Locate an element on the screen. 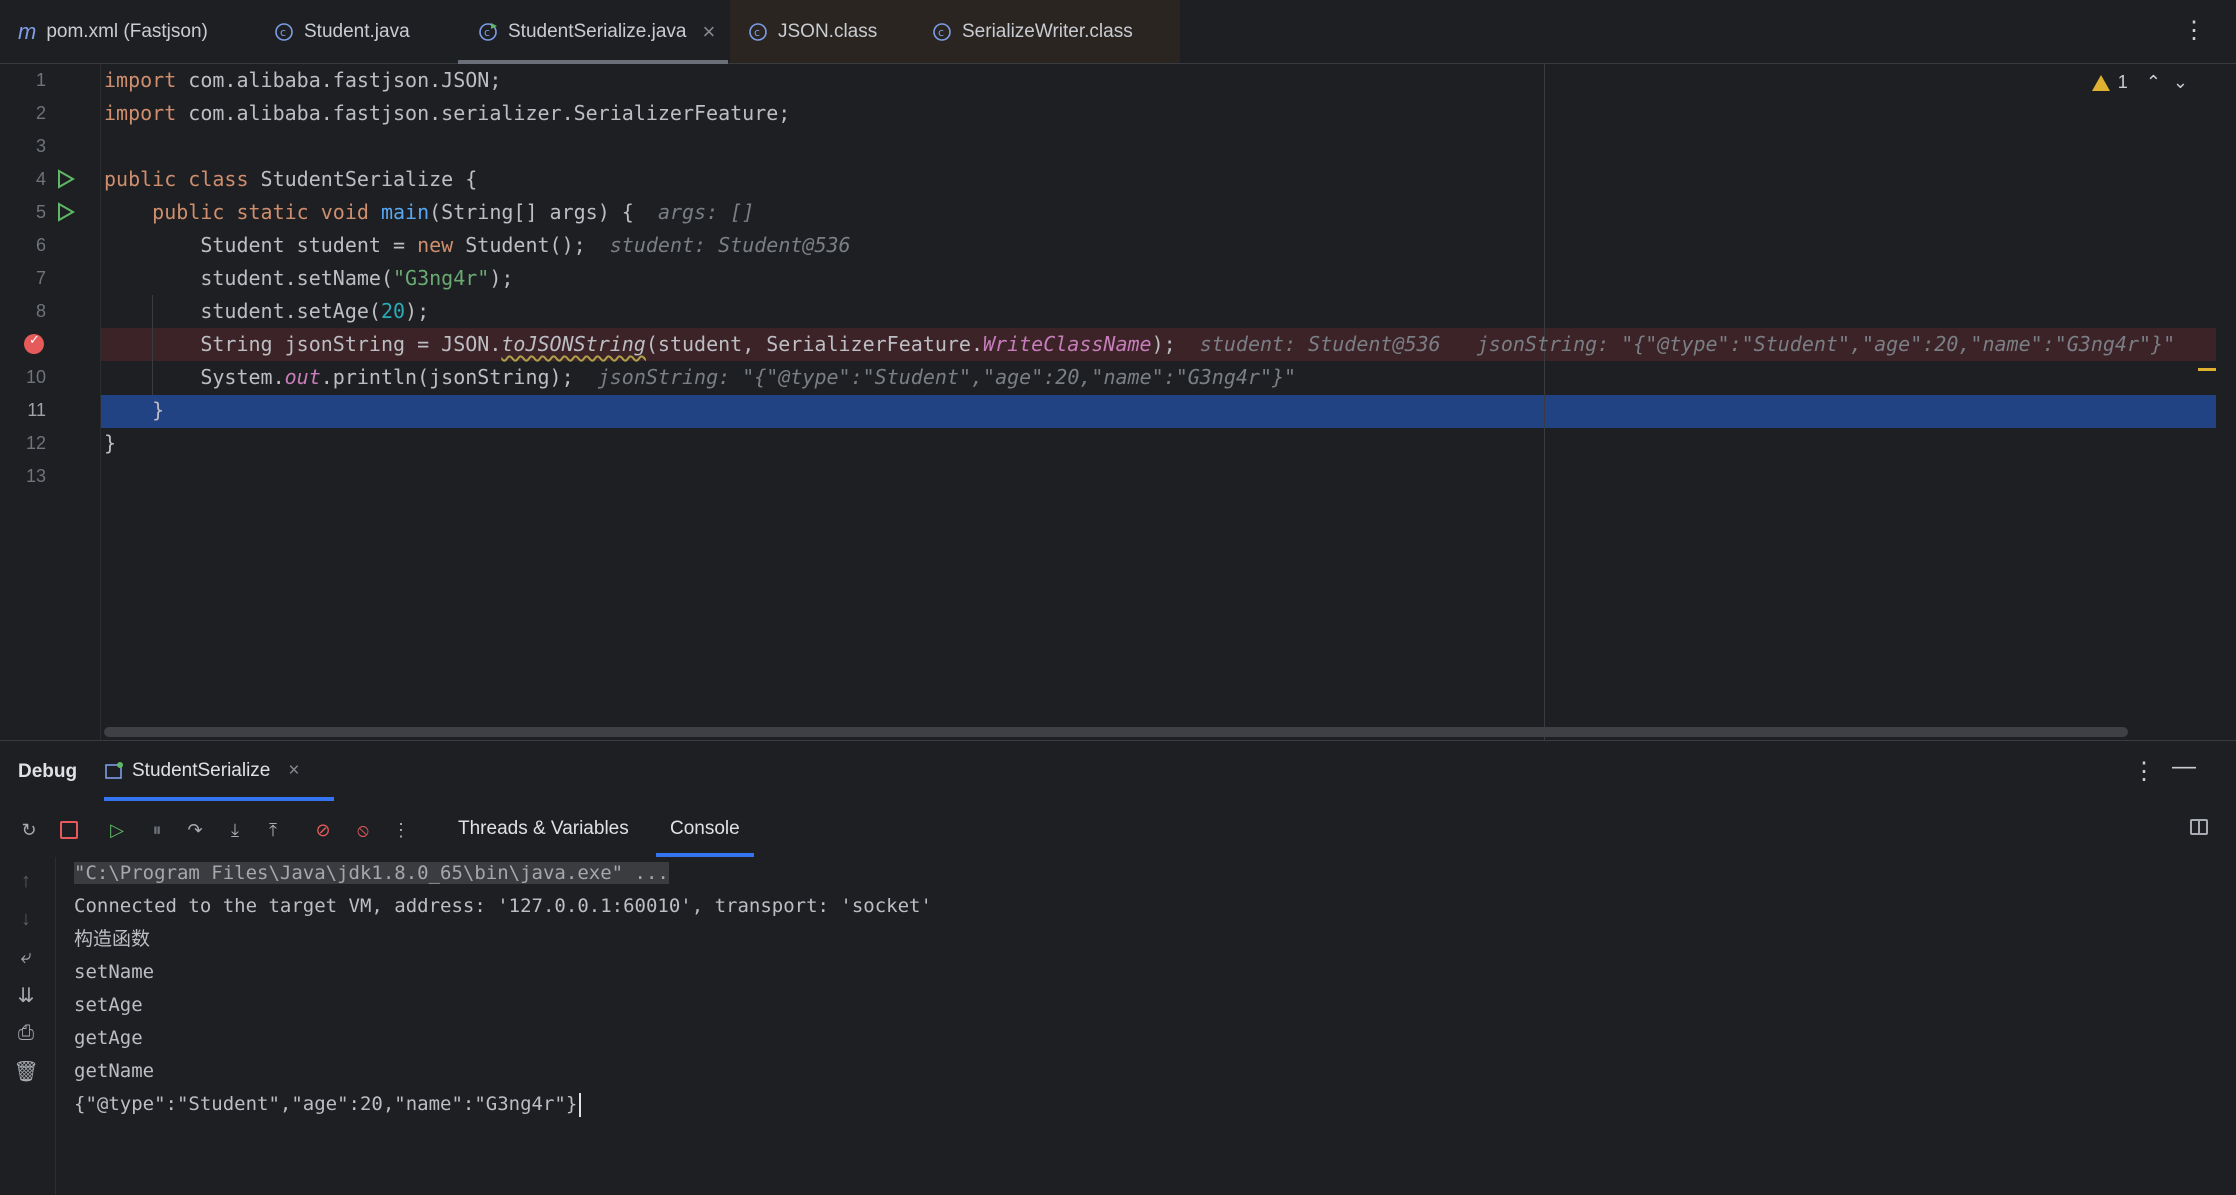 This screenshot has height=1195, width=2236. tab-label: Student.java is located at coordinates (357, 31).